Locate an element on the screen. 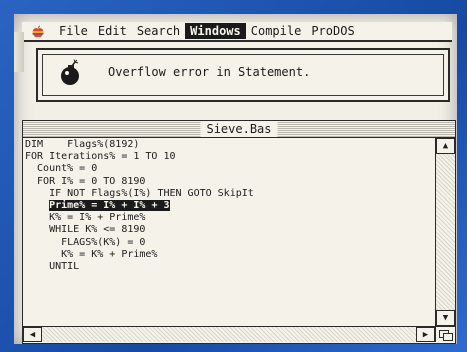 This screenshot has width=467, height=352. error-alert: Overflow error in Statement. is located at coordinates (243, 75).